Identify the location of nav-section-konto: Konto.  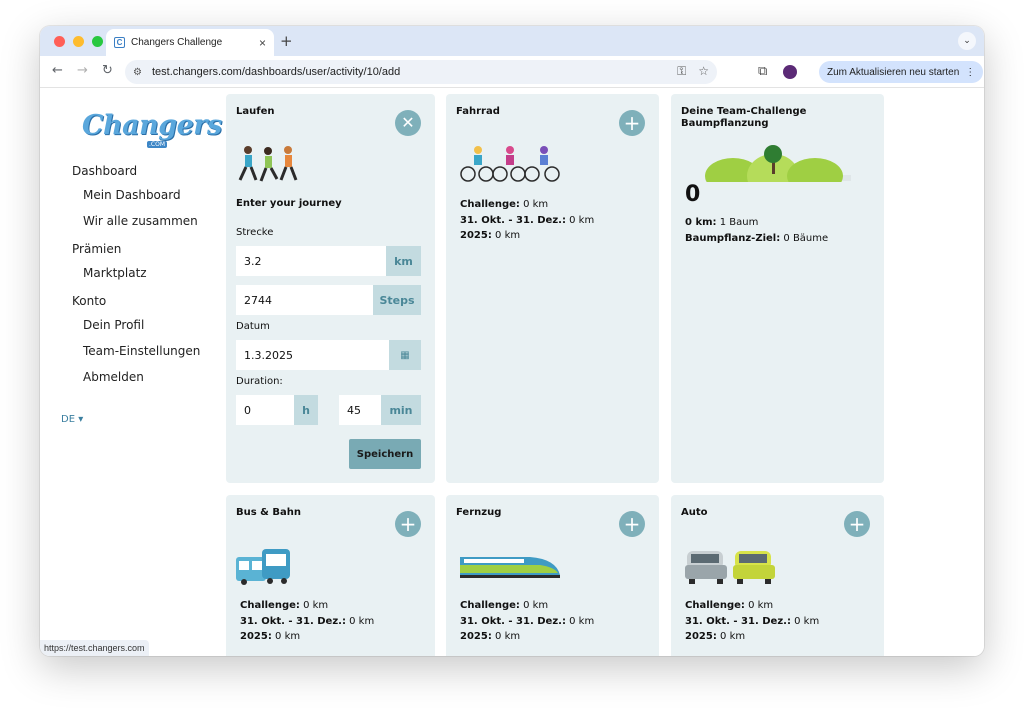
(89, 301).